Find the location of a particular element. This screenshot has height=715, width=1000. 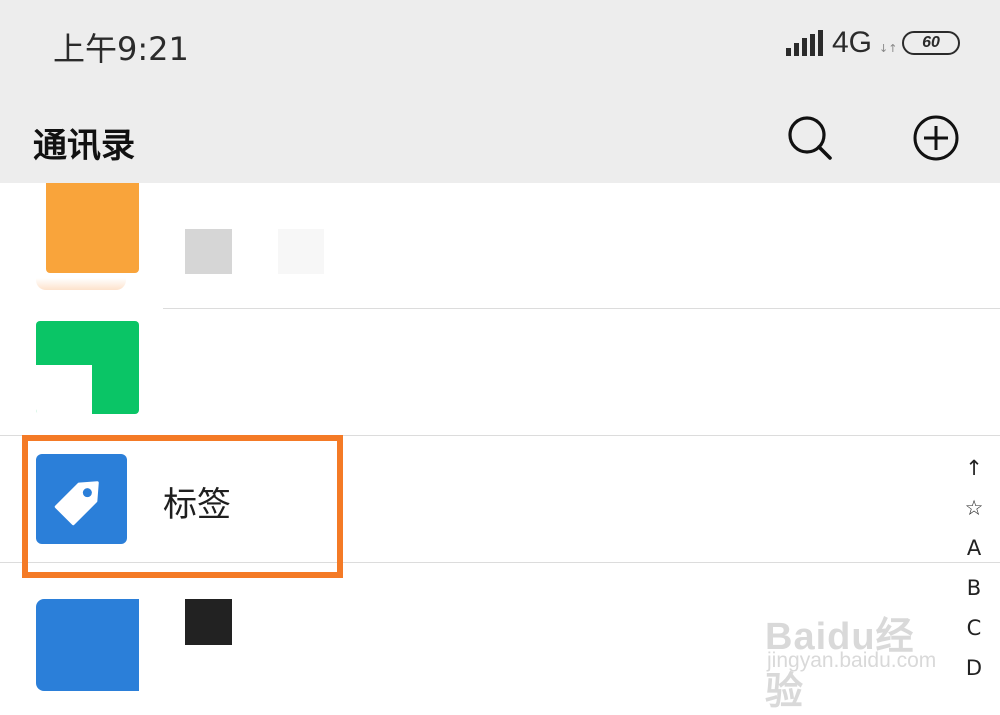

avatar-cutout is located at coordinates (64, 391).